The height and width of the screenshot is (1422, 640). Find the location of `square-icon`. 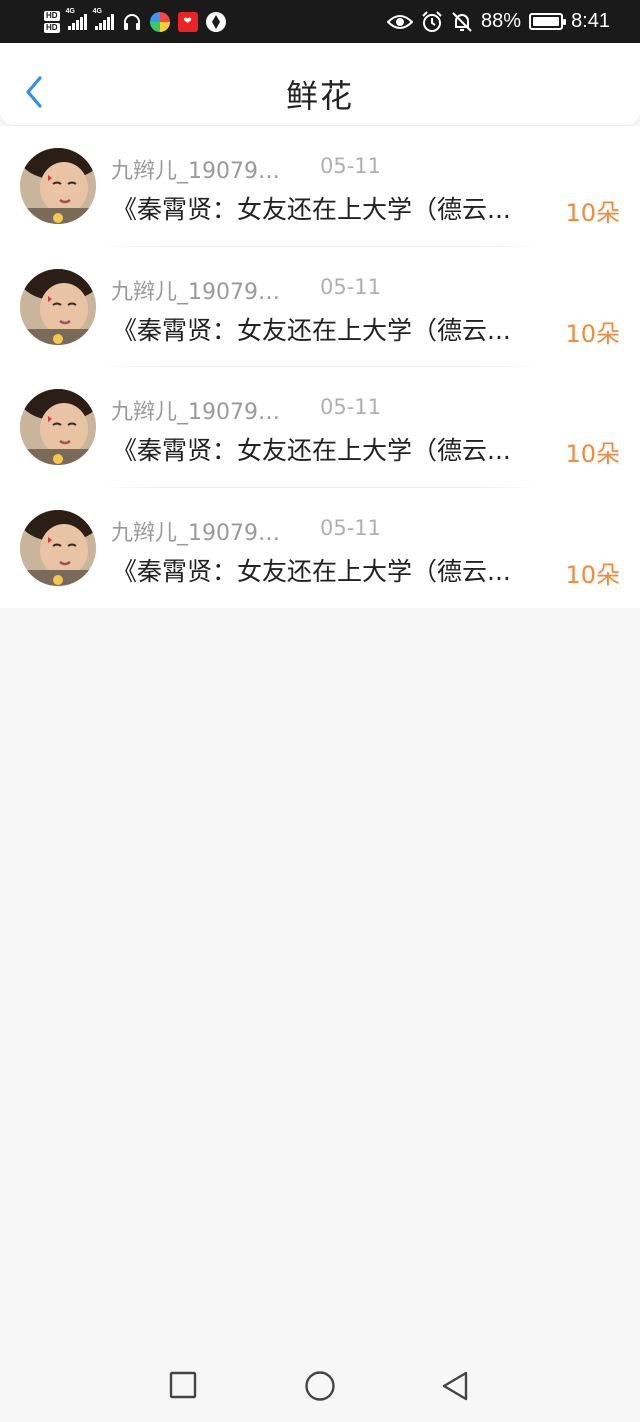

square-icon is located at coordinates (183, 1385).